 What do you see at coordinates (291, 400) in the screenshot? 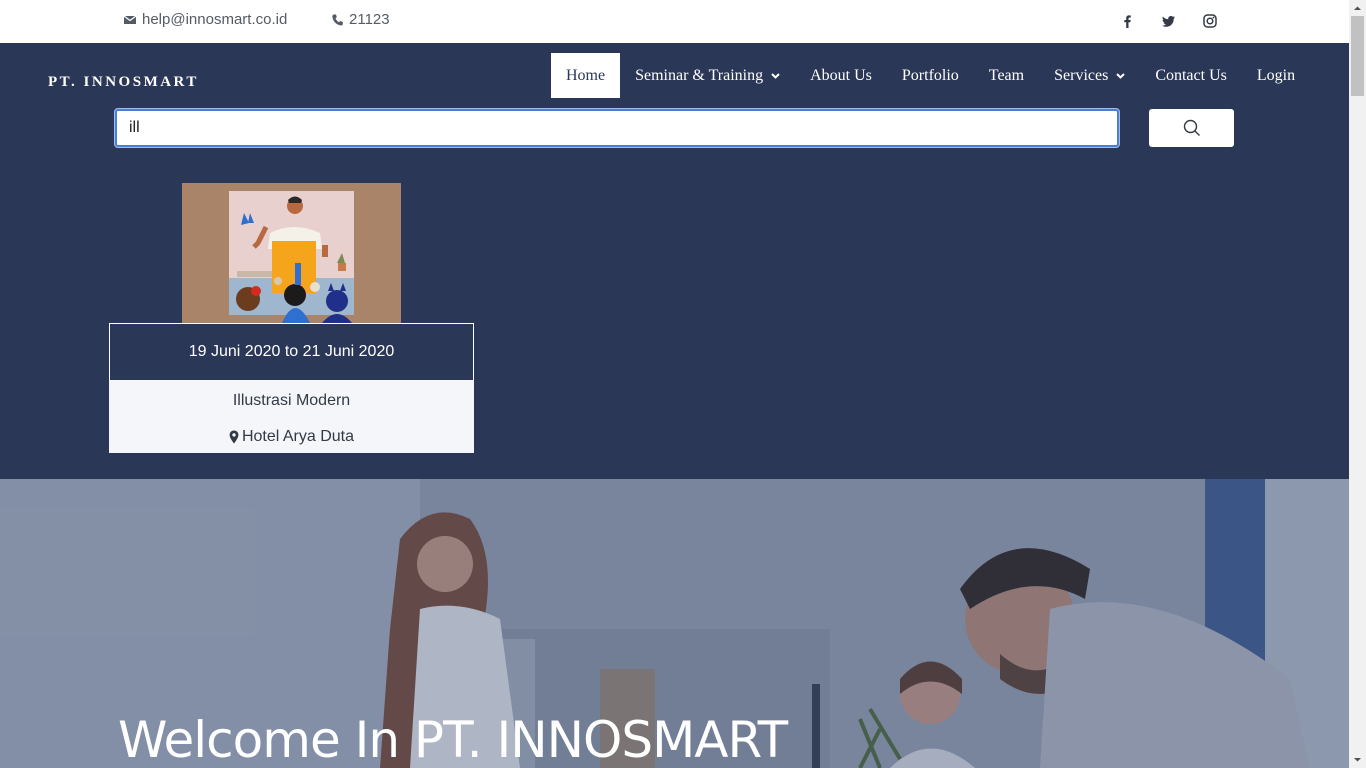
I see `event-title: Illustrasi Modern` at bounding box center [291, 400].